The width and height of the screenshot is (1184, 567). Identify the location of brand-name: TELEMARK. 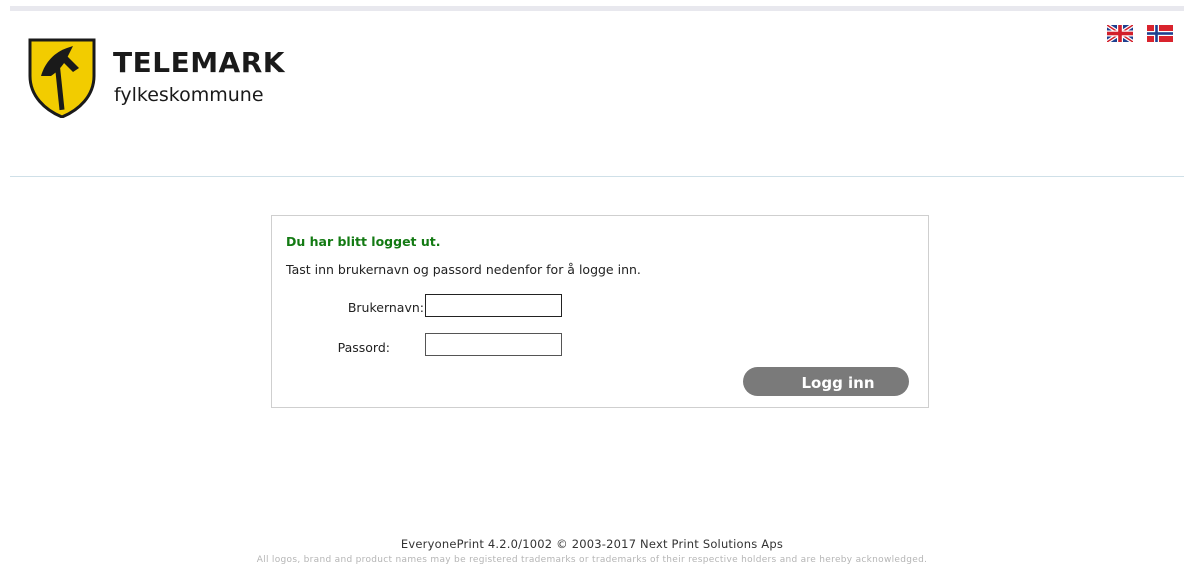
(199, 62).